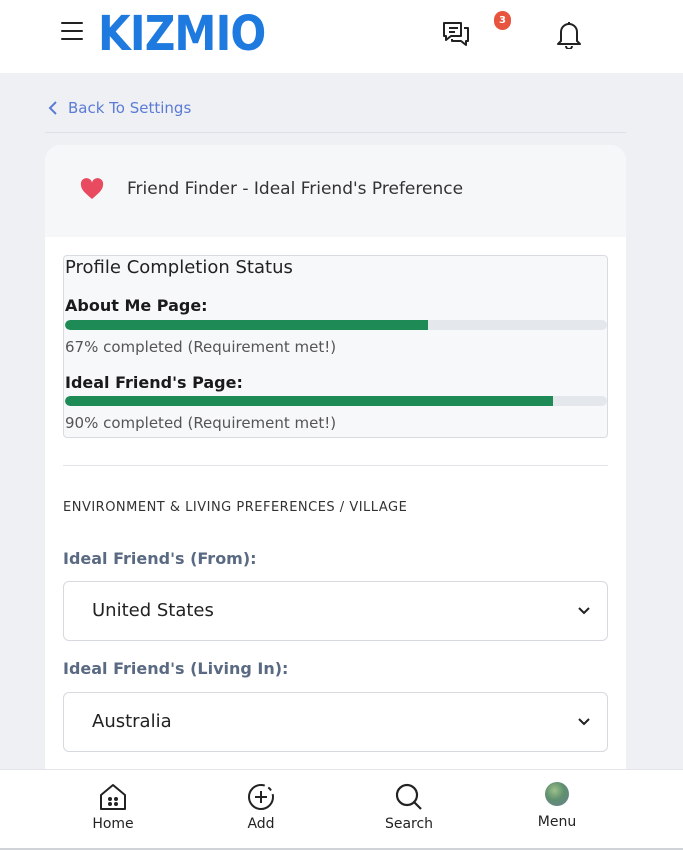  What do you see at coordinates (309, 401) in the screenshot?
I see `ideal-friend-progress-fill` at bounding box center [309, 401].